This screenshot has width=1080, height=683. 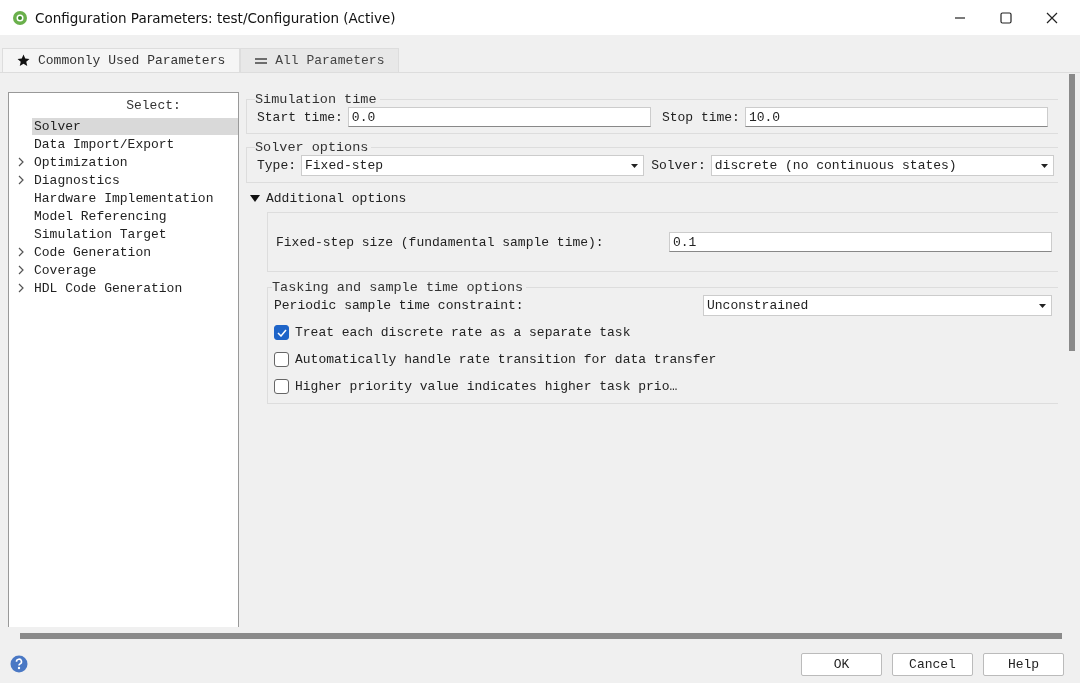 What do you see at coordinates (932, 664) in the screenshot?
I see `dialog-button: Cancel` at bounding box center [932, 664].